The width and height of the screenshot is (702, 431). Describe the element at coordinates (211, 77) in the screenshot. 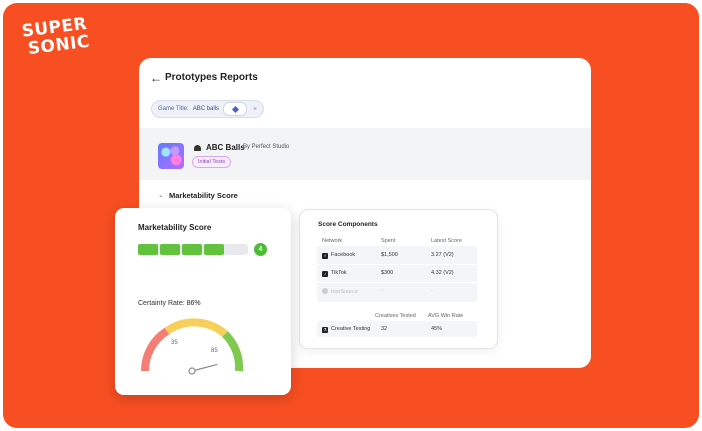

I see `page-title: Prototypes Reports` at that location.